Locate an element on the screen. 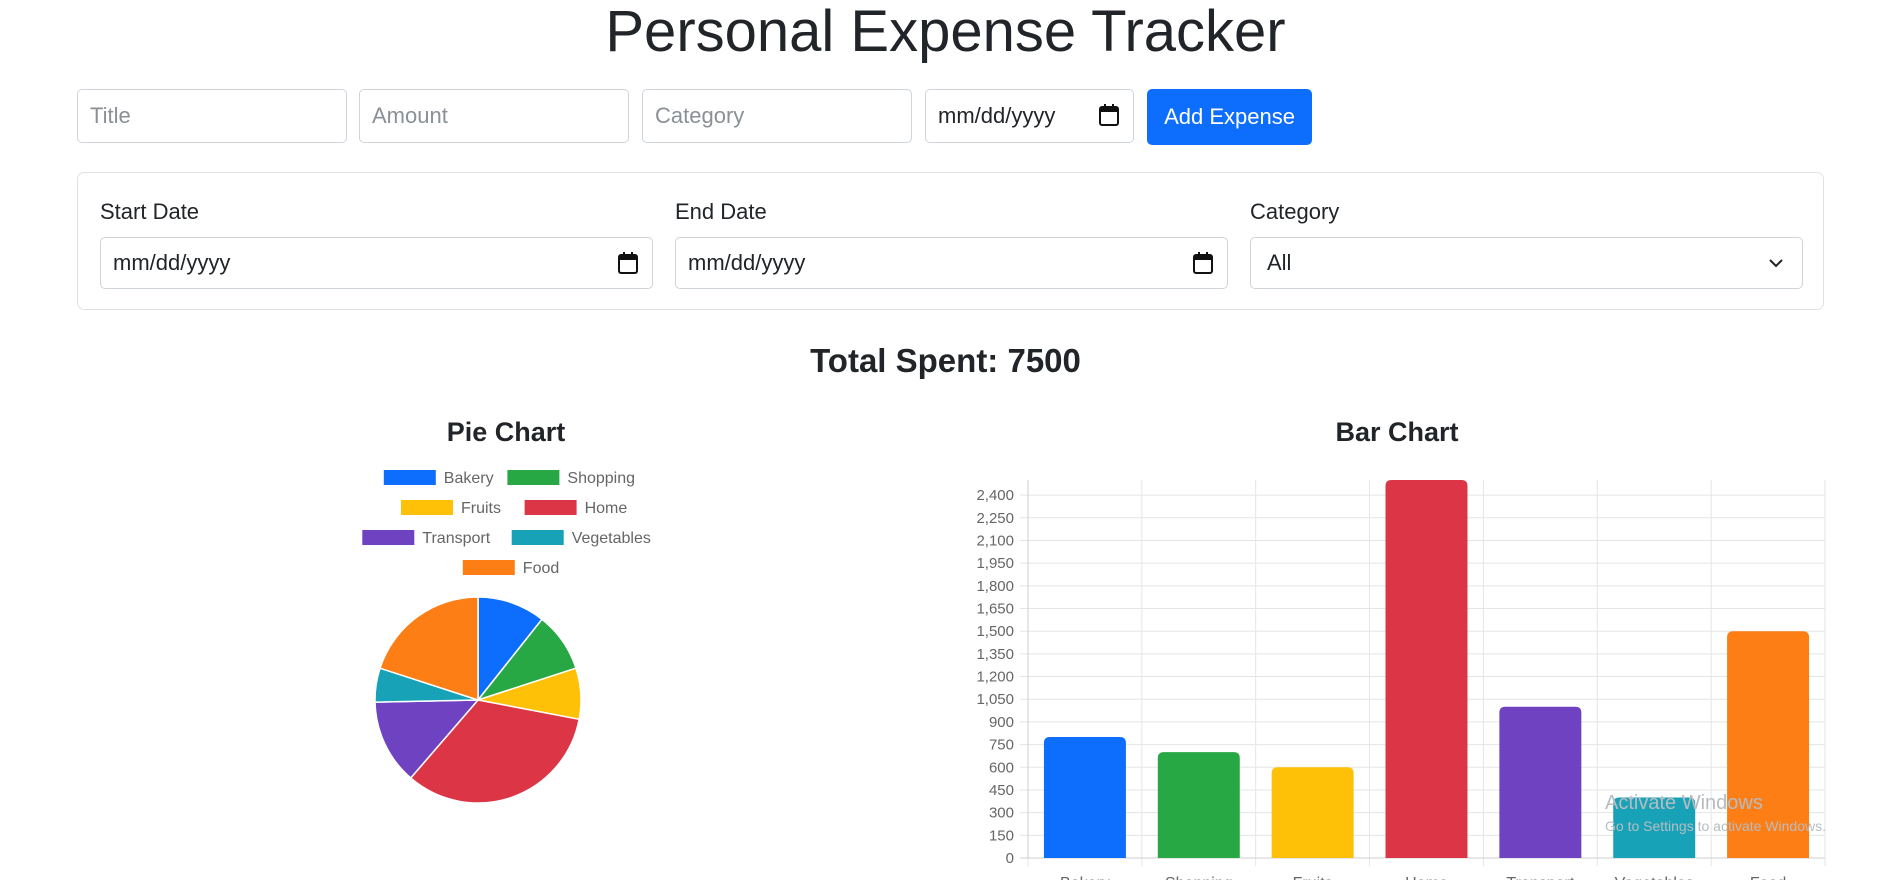 The width and height of the screenshot is (1891, 880). legend-label-home: Home is located at coordinates (606, 508).